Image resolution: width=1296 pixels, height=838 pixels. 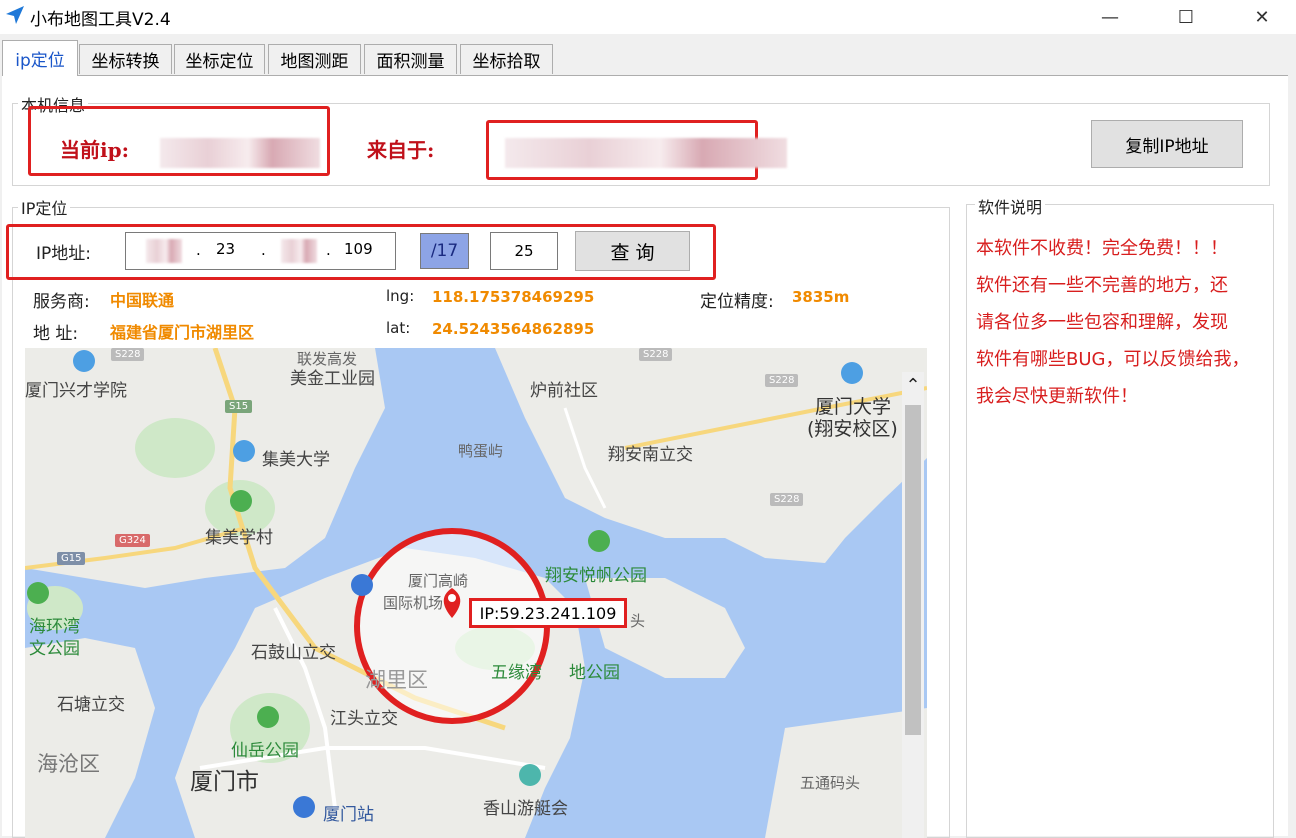 I want to click on address-label: 地 址:, so click(x=56, y=334).